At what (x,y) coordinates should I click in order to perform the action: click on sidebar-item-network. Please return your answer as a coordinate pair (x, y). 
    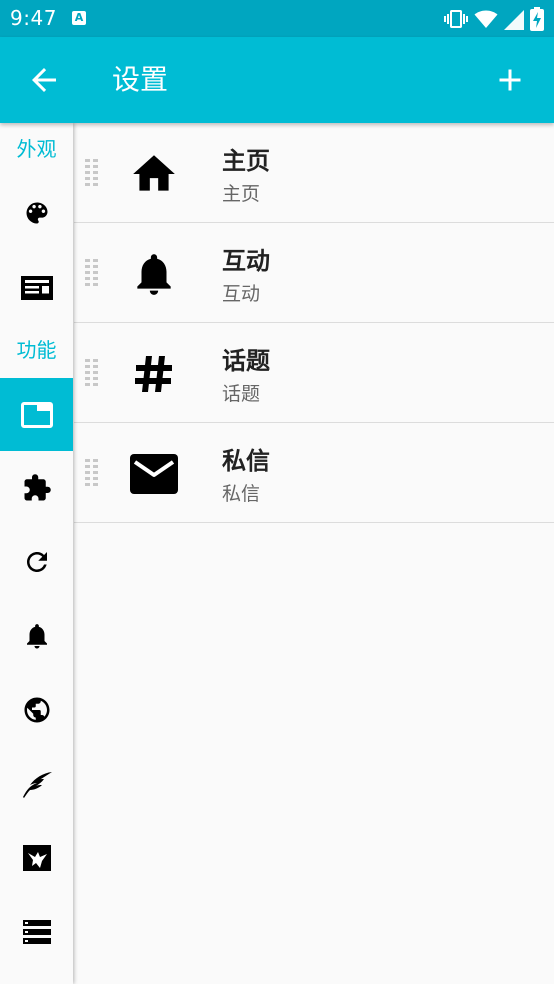
    Looking at the image, I should click on (36, 709).